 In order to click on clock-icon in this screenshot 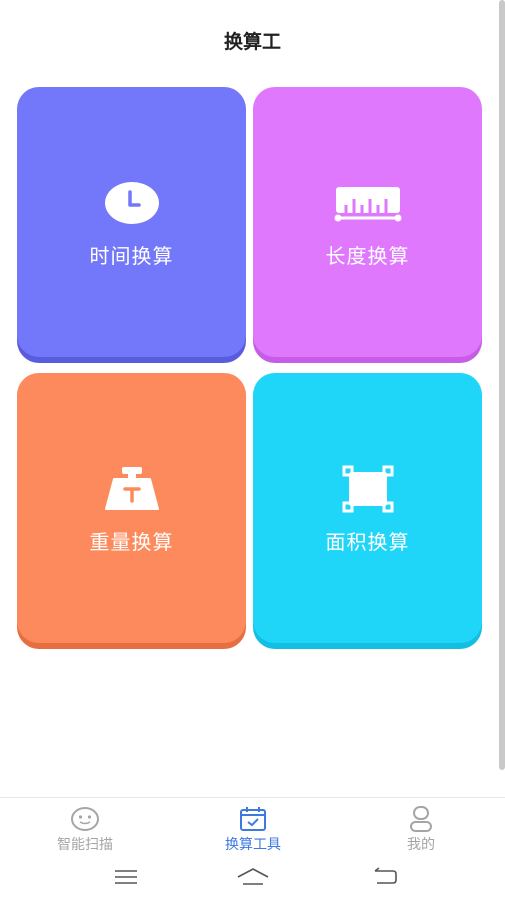, I will do `click(132, 203)`.